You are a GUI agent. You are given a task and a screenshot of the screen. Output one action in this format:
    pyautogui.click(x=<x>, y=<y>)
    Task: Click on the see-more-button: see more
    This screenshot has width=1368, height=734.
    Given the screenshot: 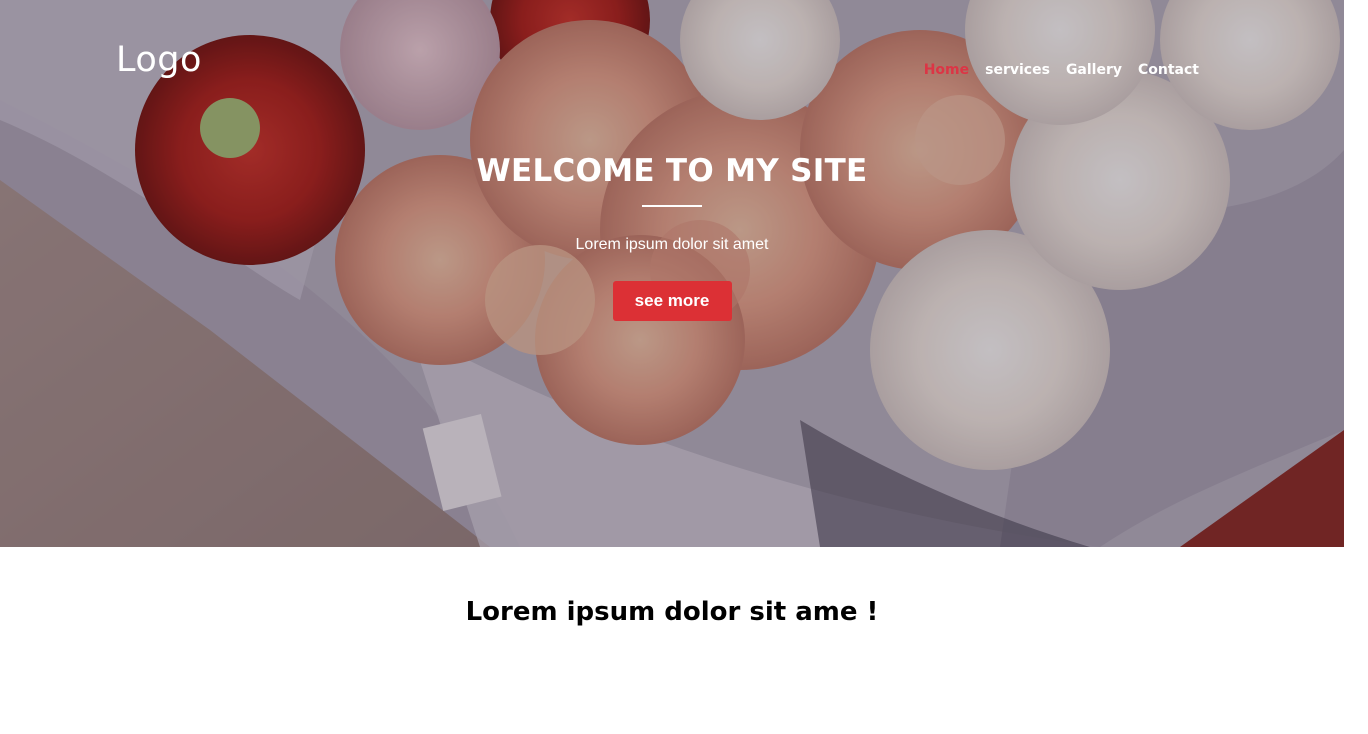 What is the action you would take?
    pyautogui.click(x=672, y=301)
    